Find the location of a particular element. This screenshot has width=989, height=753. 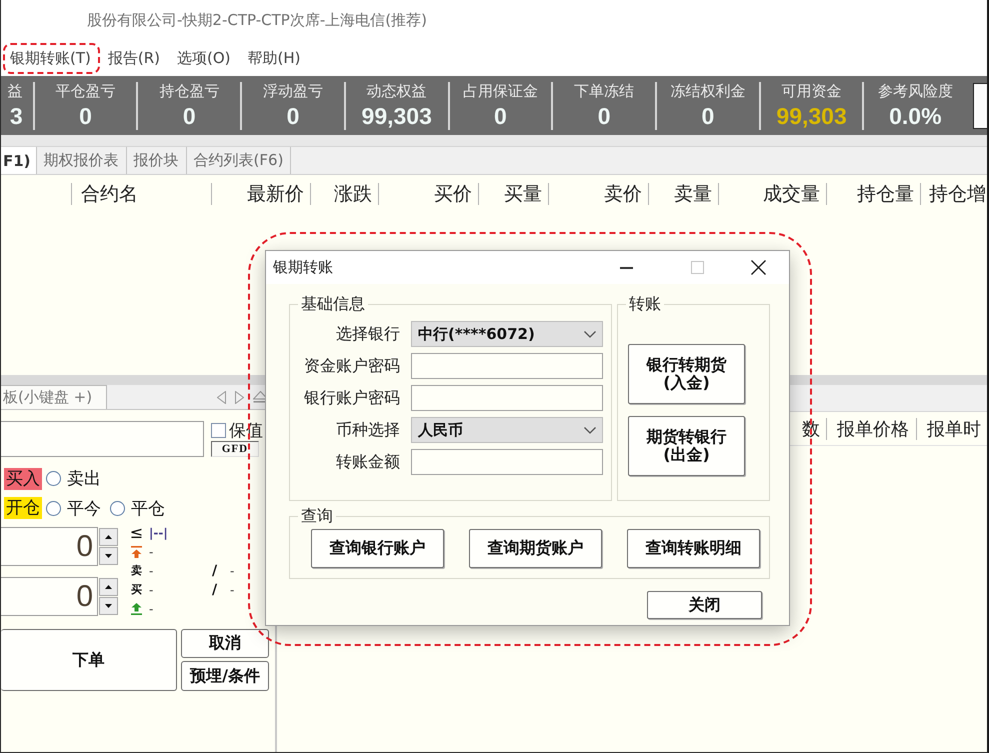

menu-item: 选项(O) is located at coordinates (204, 58).